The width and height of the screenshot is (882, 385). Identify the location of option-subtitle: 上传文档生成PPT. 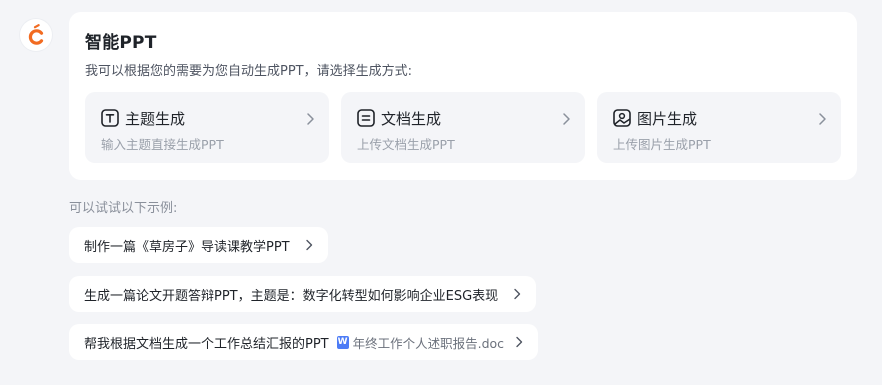
(406, 144).